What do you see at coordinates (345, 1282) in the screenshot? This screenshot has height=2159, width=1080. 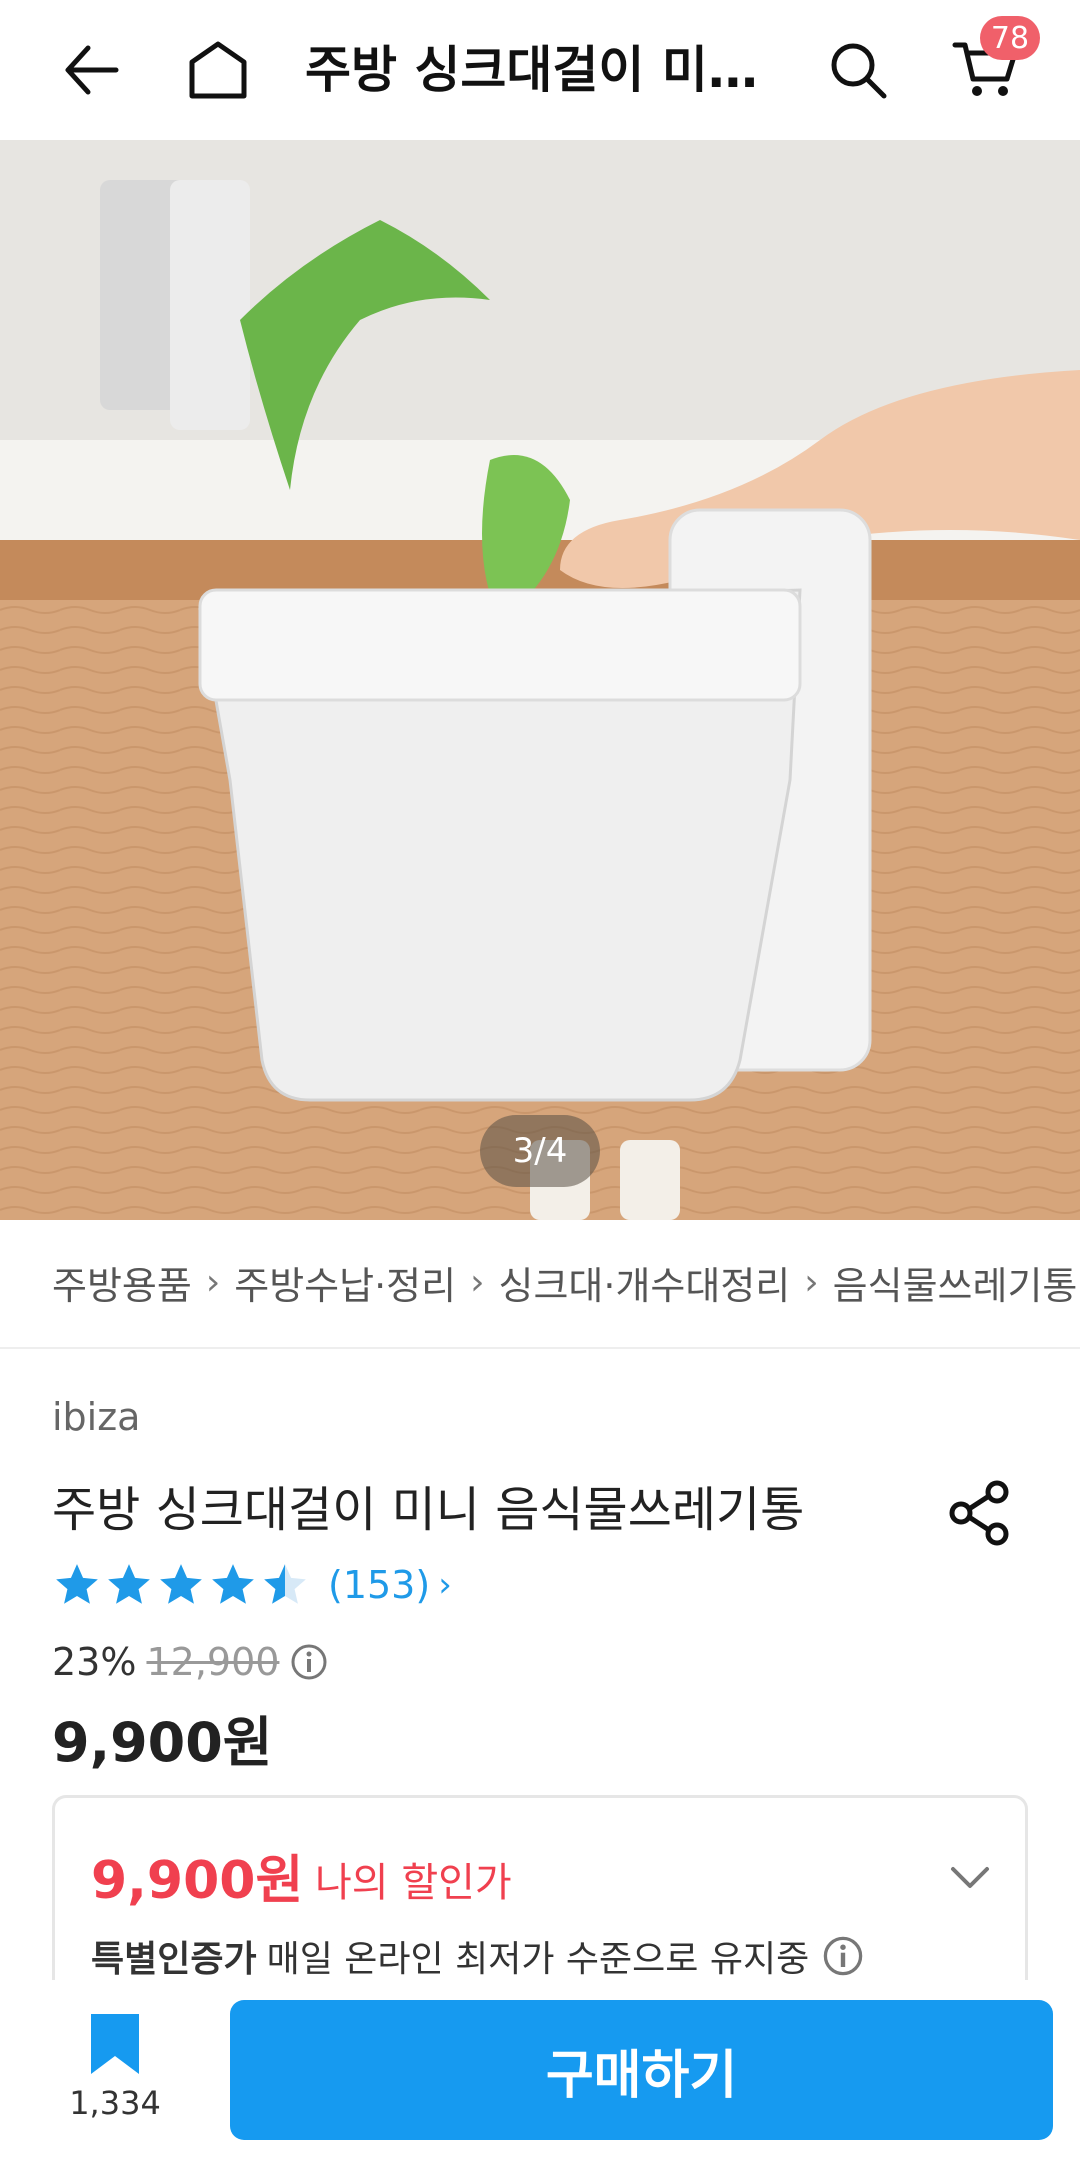 I see `breadcrumb-item: 주방수납·정리` at bounding box center [345, 1282].